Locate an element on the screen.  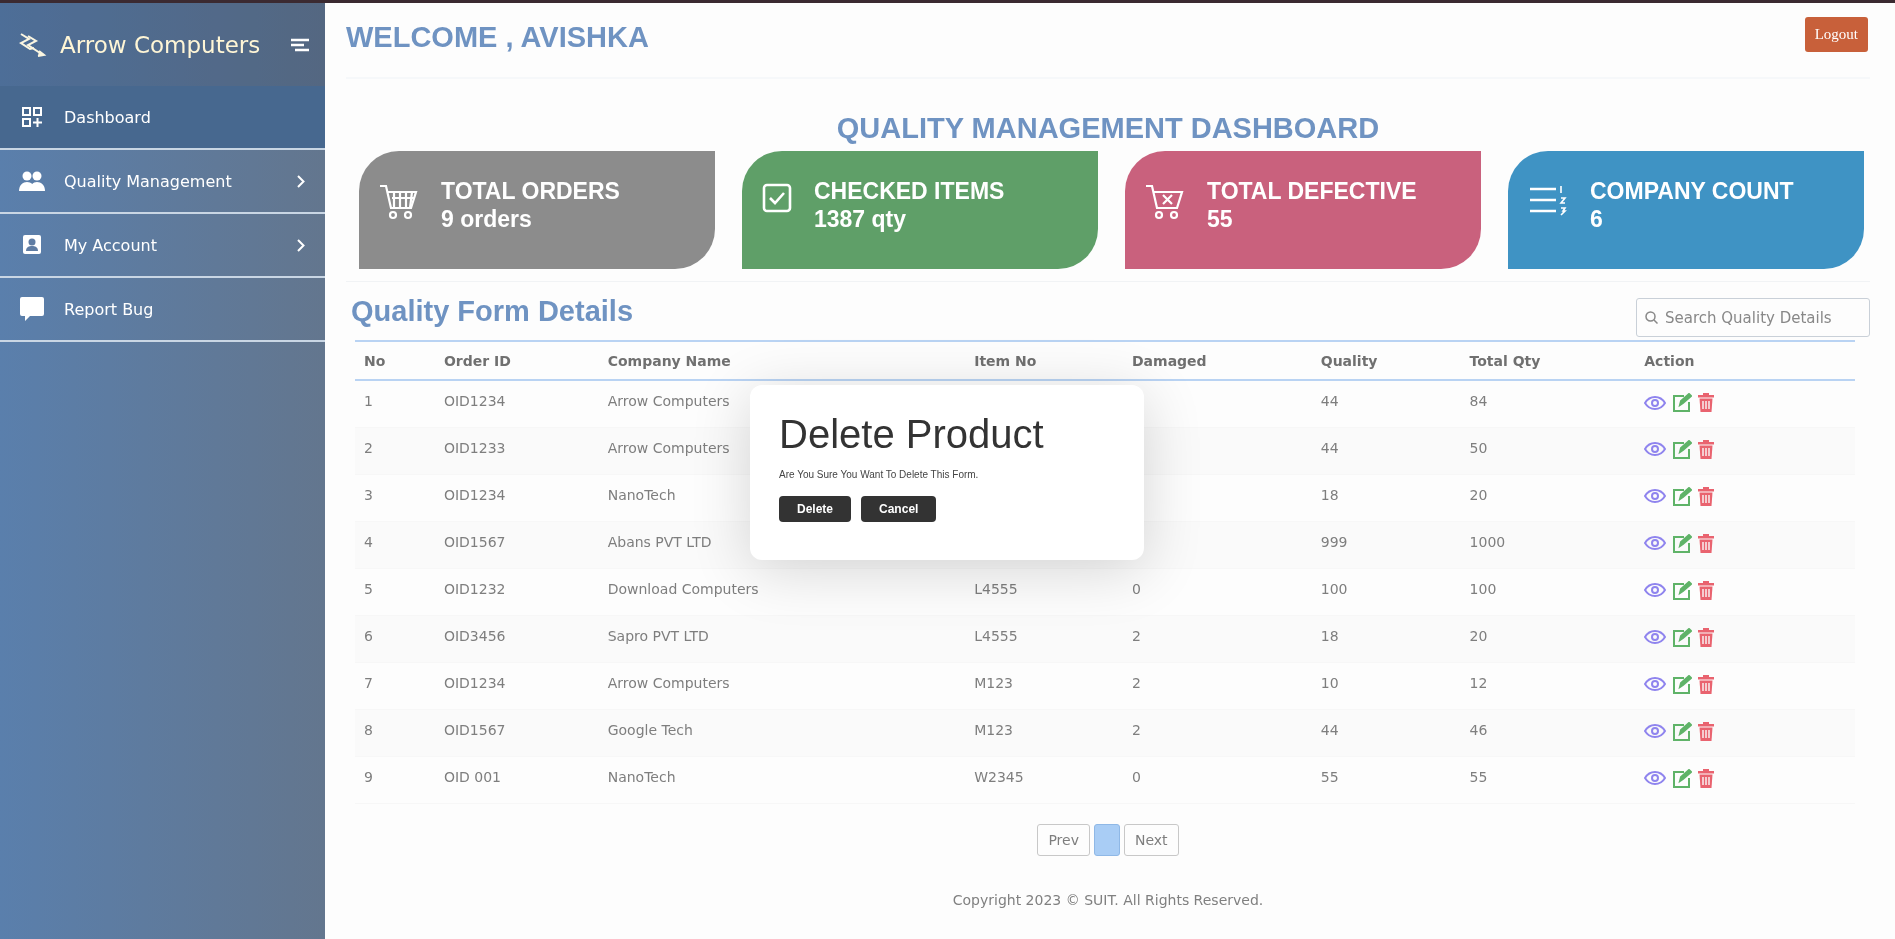
card-title: COMPANY COUNT is located at coordinates (1692, 191).